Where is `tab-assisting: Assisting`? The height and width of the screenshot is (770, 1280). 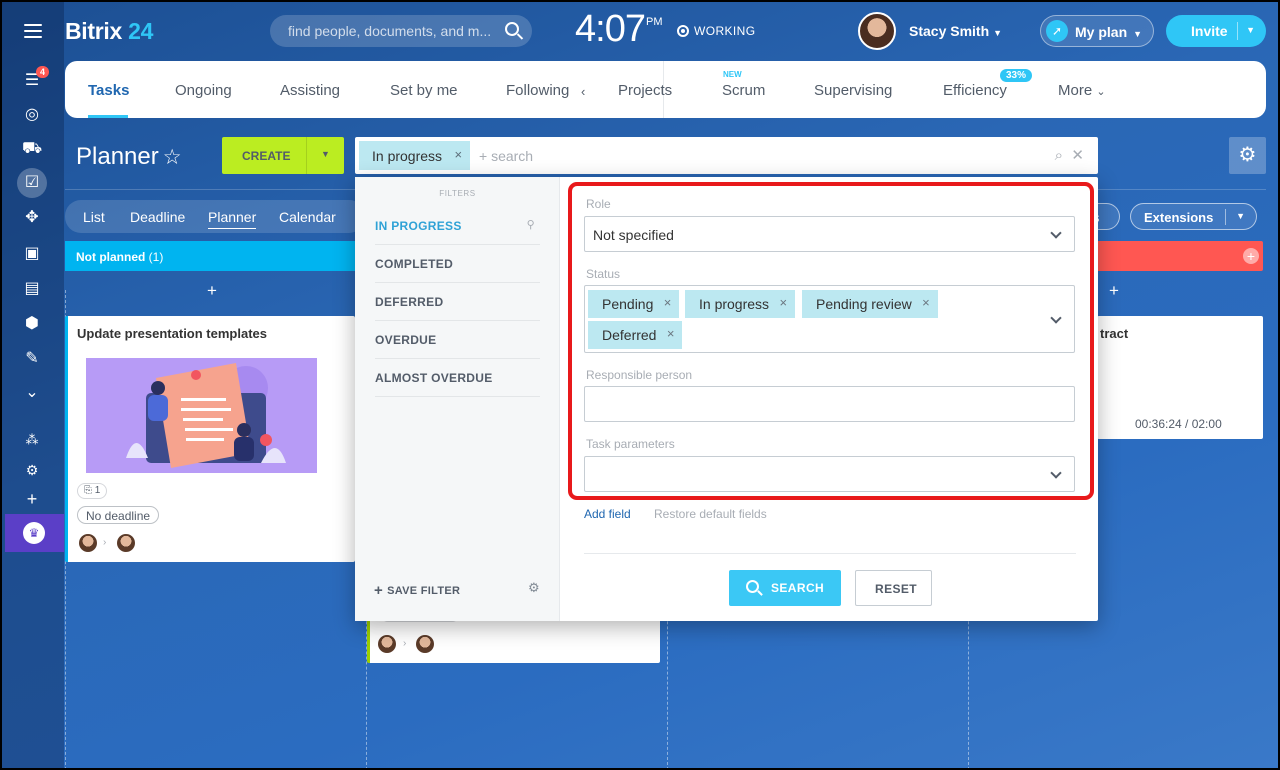
tab-assisting: Assisting is located at coordinates (310, 90).